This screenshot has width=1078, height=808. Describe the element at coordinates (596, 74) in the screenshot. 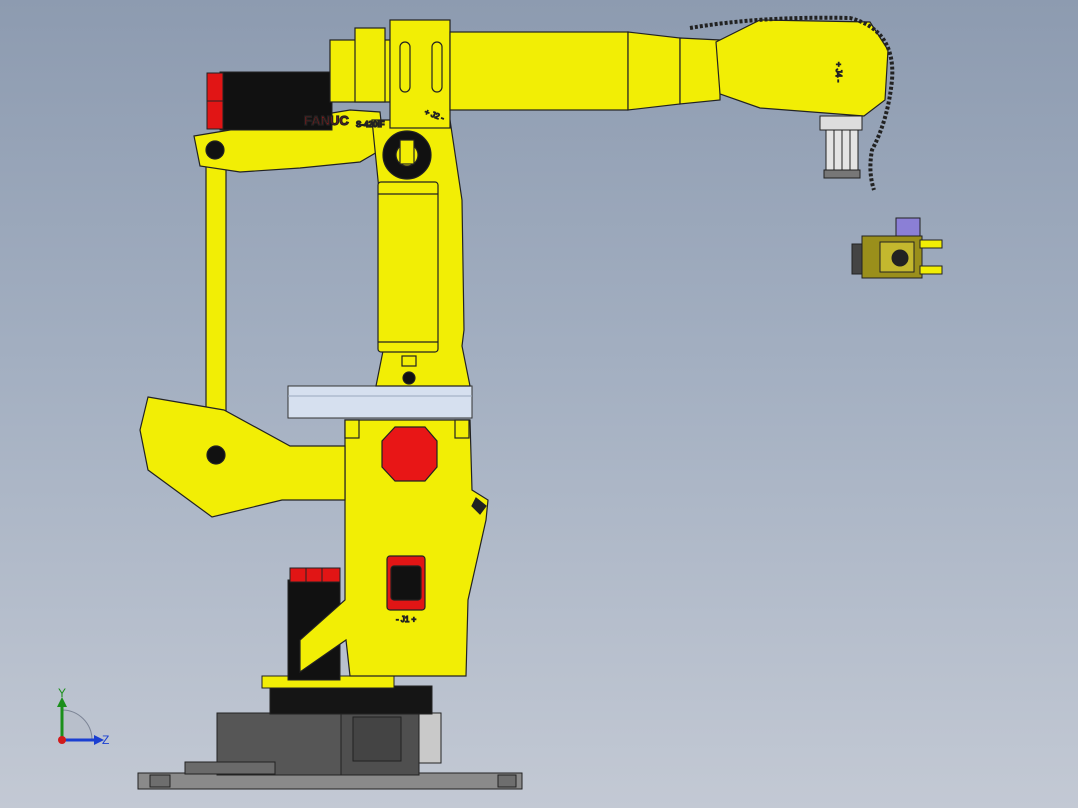

I see `upper-arm: FANUC S-420iF + J2 - + J4 -` at that location.